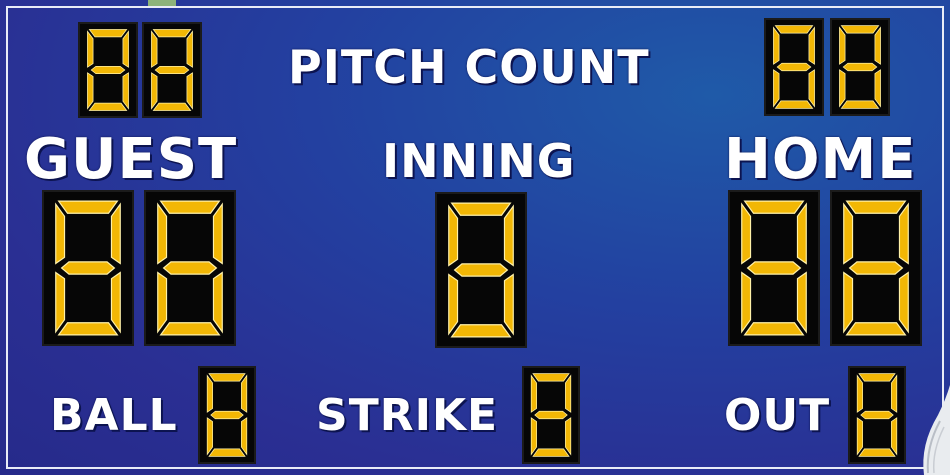 This screenshot has width=950, height=475. I want to click on home-score-ones-digit, so click(876, 268).